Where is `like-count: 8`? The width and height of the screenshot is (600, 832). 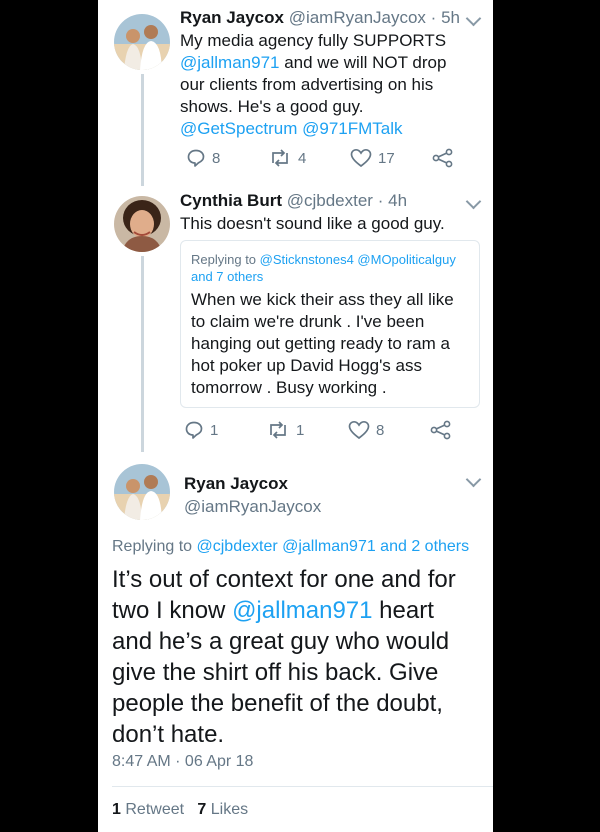 like-count: 8 is located at coordinates (380, 430).